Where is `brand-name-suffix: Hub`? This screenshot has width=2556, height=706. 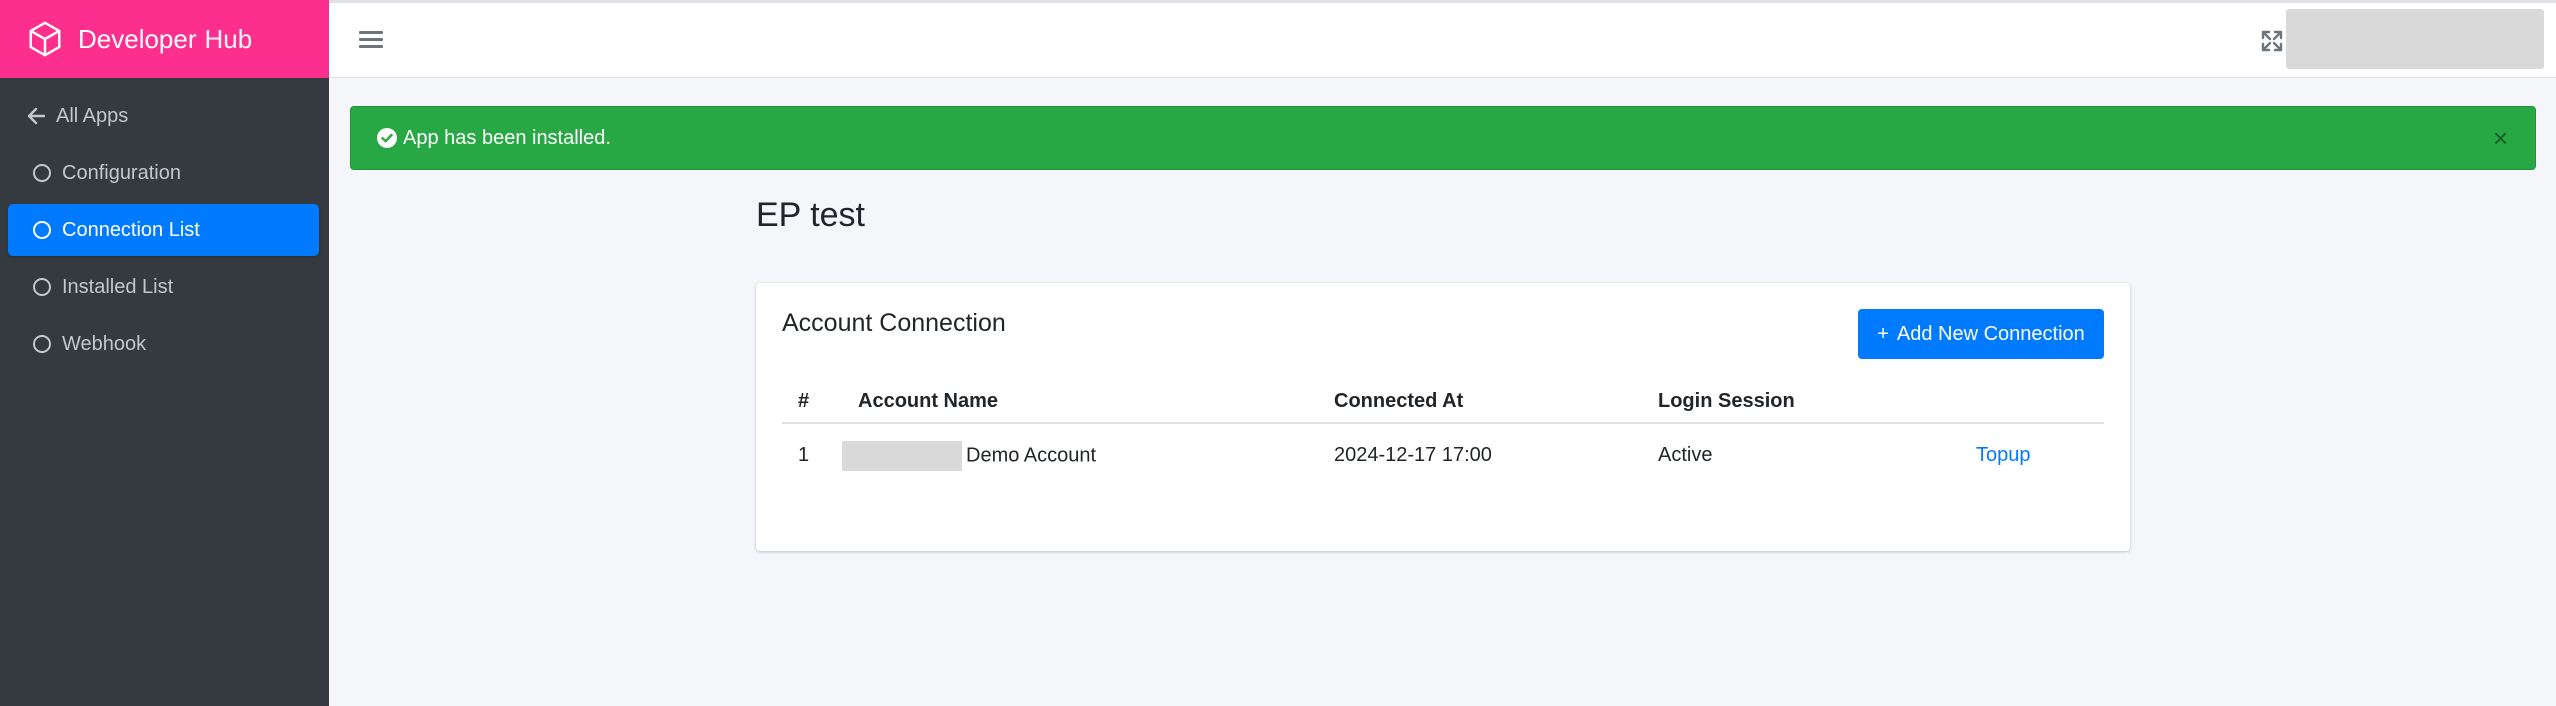
brand-name-suffix: Hub is located at coordinates (228, 38).